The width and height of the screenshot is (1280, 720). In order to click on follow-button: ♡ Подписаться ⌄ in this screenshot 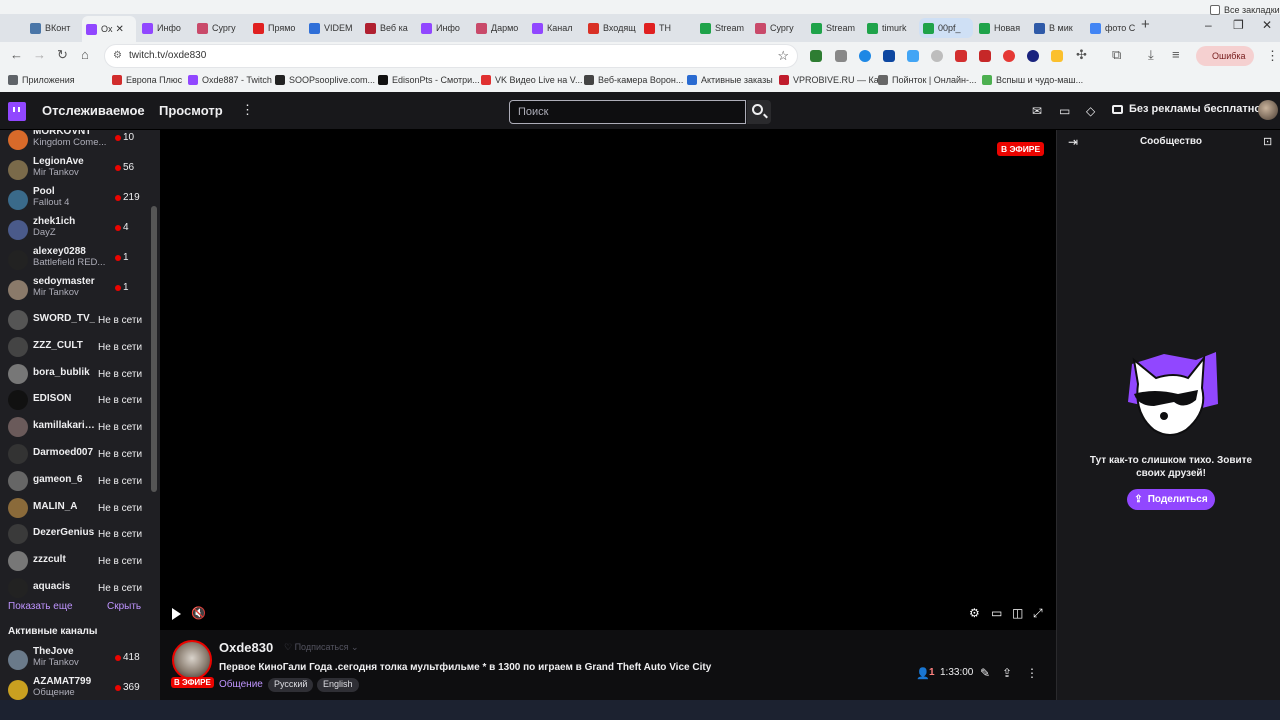, I will do `click(321, 647)`.